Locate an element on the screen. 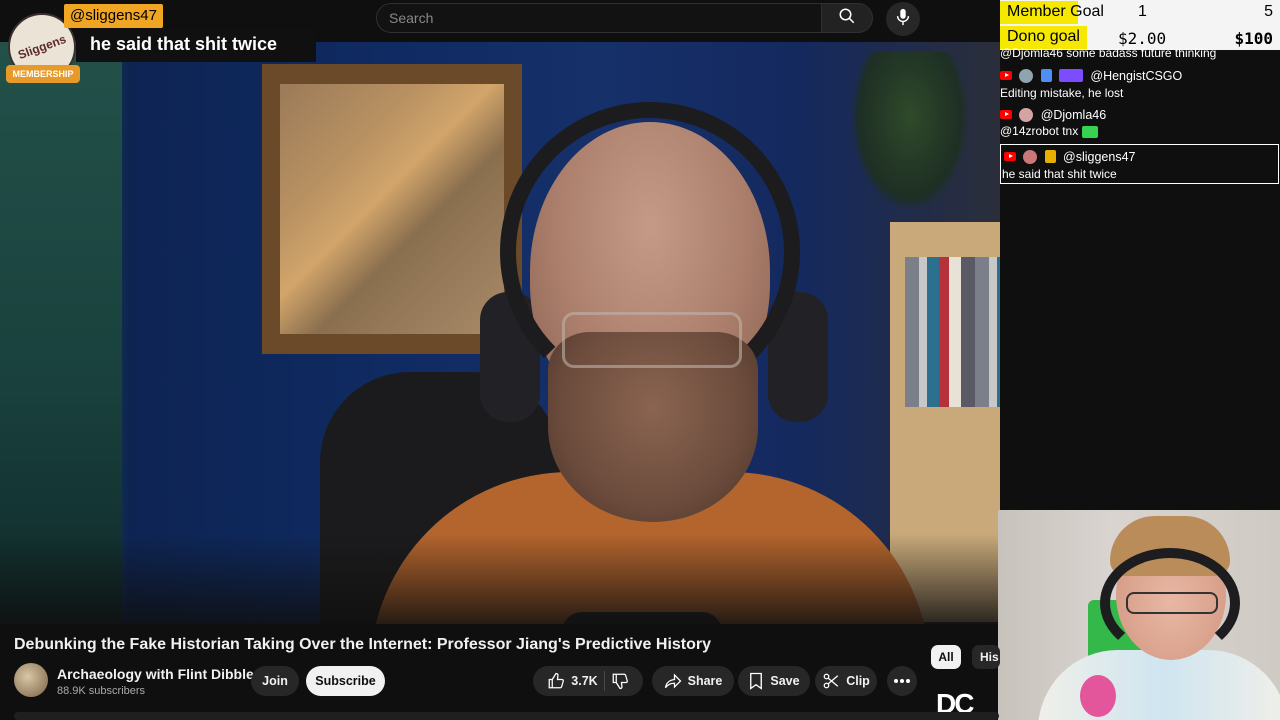 This screenshot has height=720, width=1280. member-username: @sliggens47 is located at coordinates (113, 16).